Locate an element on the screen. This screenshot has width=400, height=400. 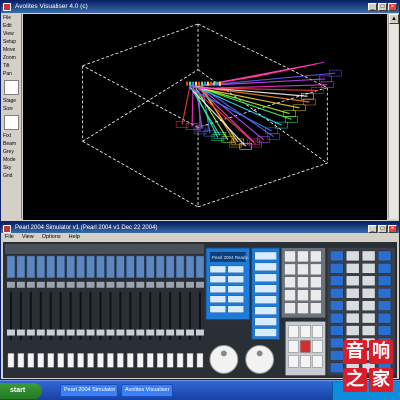
toolbar-item: Edit is located at coordinates (11, 26).